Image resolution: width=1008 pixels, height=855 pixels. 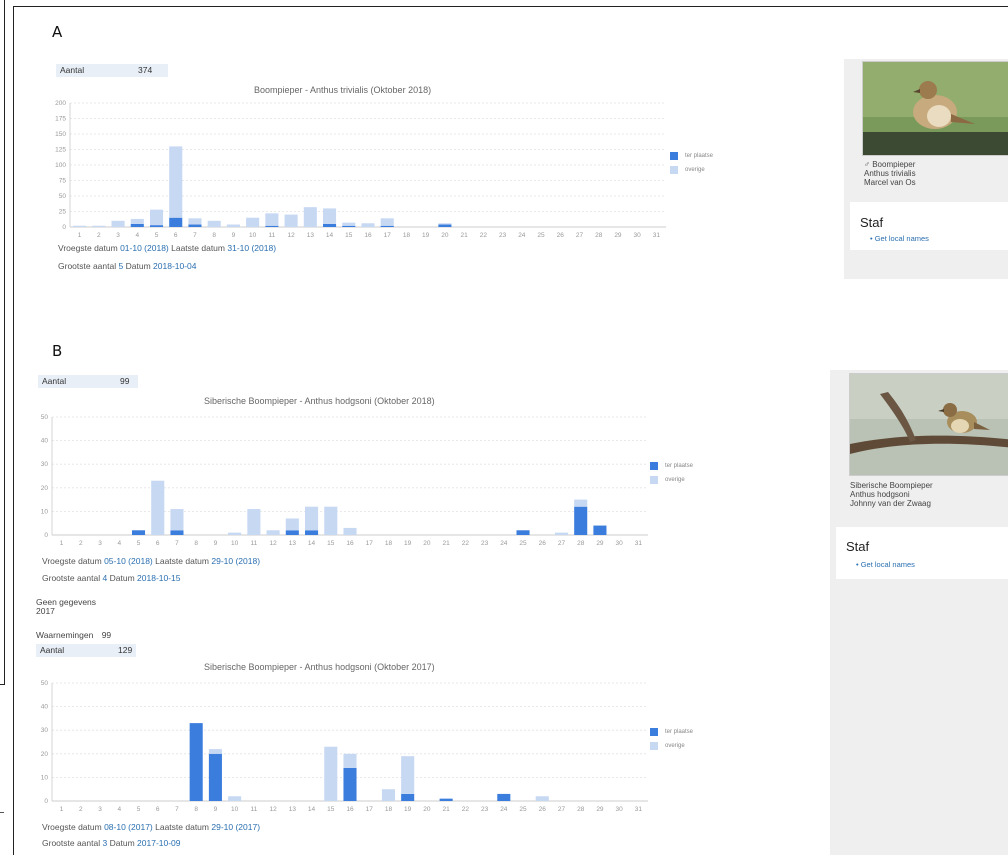 What do you see at coordinates (63, 181) in the screenshot?
I see `y-tick-label: 75` at bounding box center [63, 181].